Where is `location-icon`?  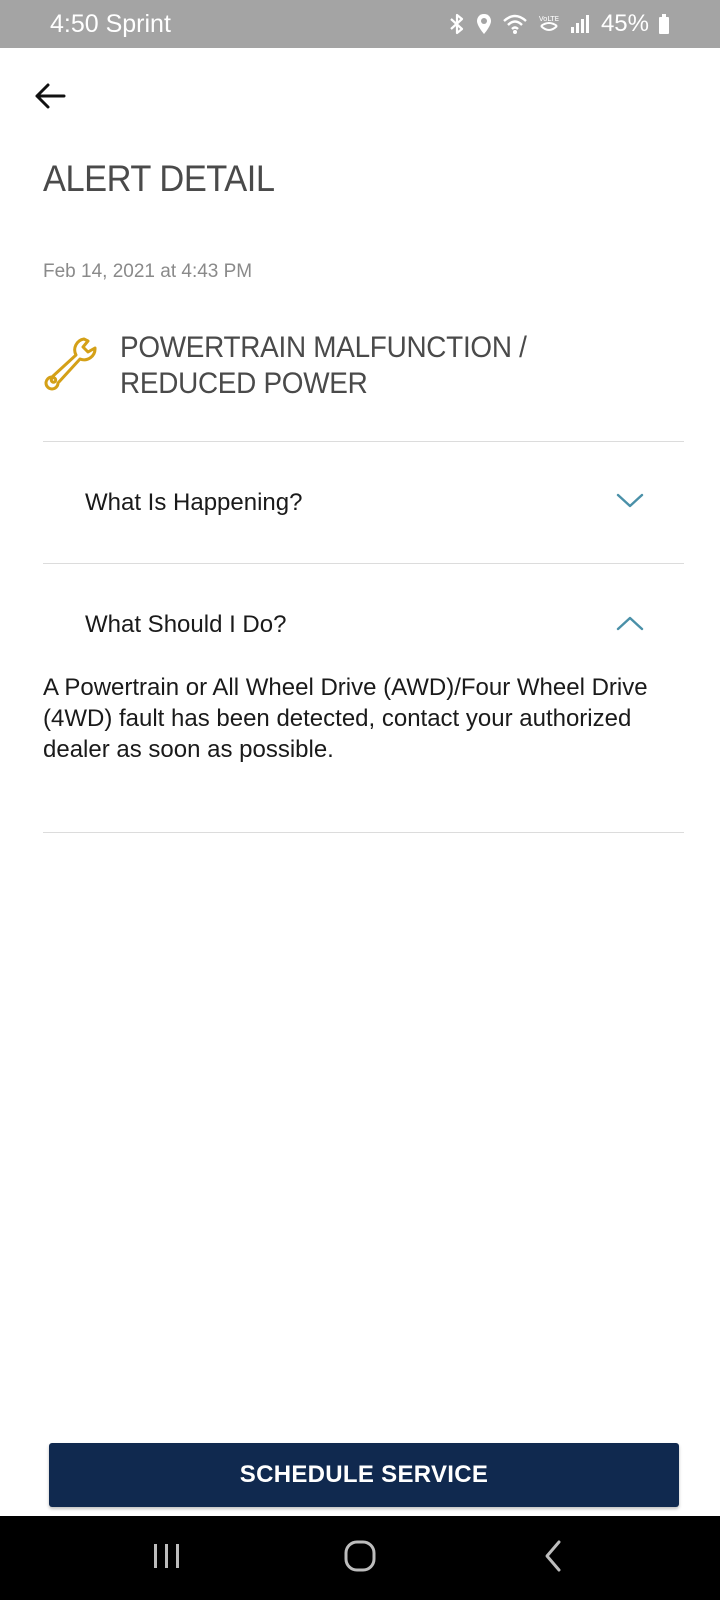
location-icon is located at coordinates (484, 24).